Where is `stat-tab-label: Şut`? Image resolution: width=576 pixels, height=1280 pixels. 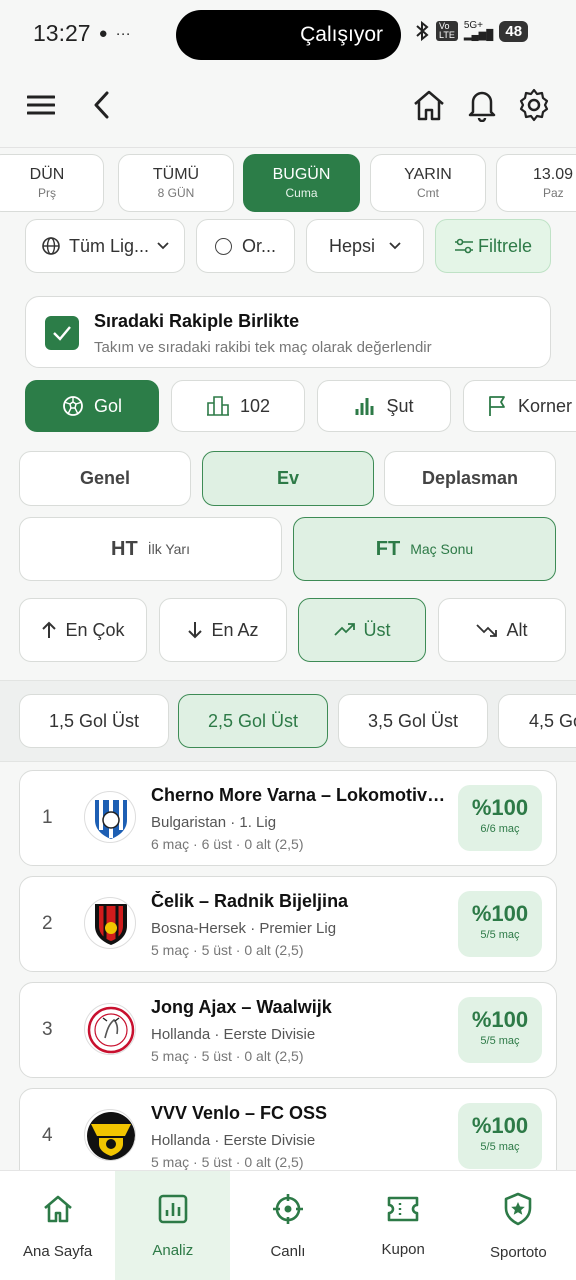 stat-tab-label: Şut is located at coordinates (400, 405).